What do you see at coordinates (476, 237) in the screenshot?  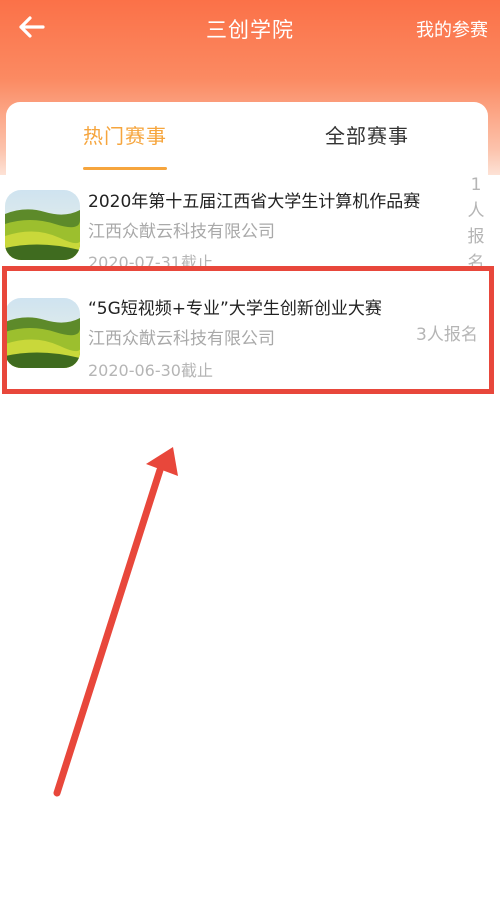 I see `signup-char: 报` at bounding box center [476, 237].